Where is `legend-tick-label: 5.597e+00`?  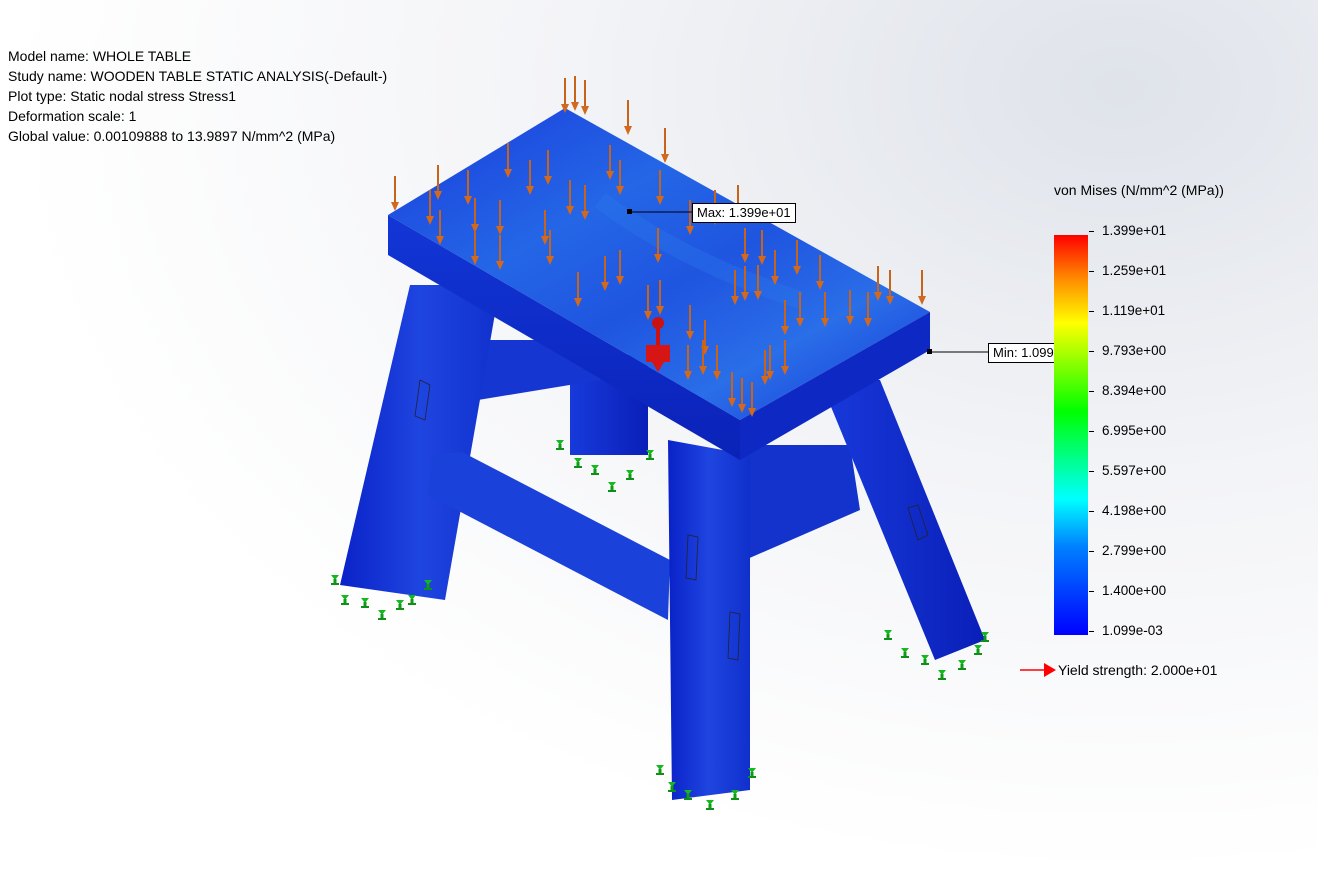 legend-tick-label: 5.597e+00 is located at coordinates (1134, 470).